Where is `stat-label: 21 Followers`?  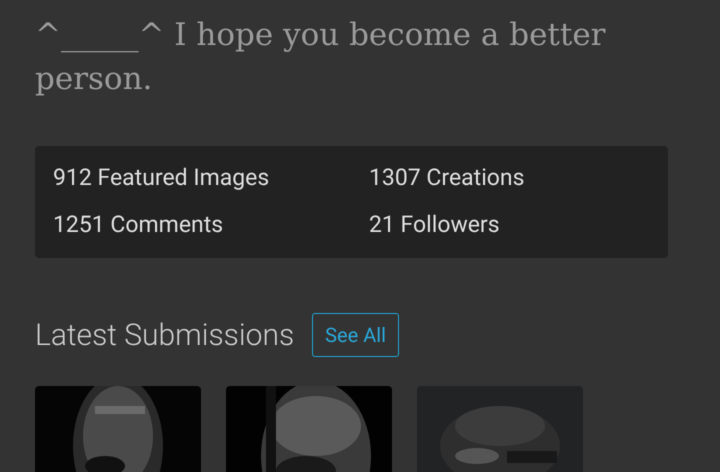
stat-label: 21 Followers is located at coordinates (435, 224).